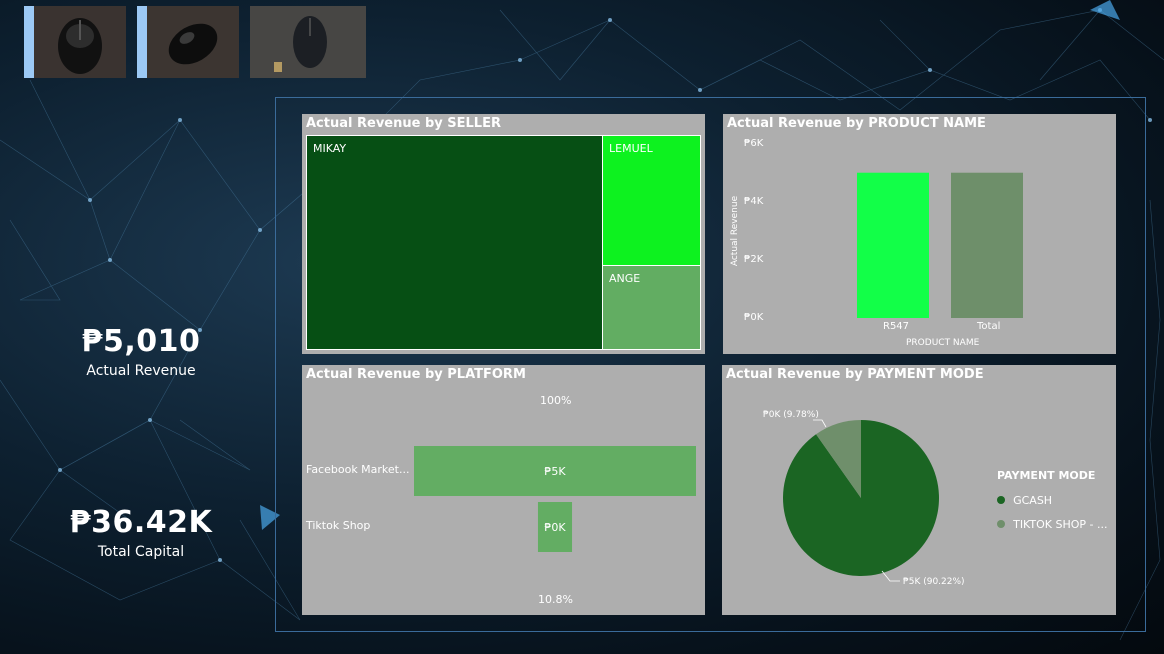 This screenshot has height=654, width=1164. What do you see at coordinates (987, 245) in the screenshot?
I see `bar-total` at bounding box center [987, 245].